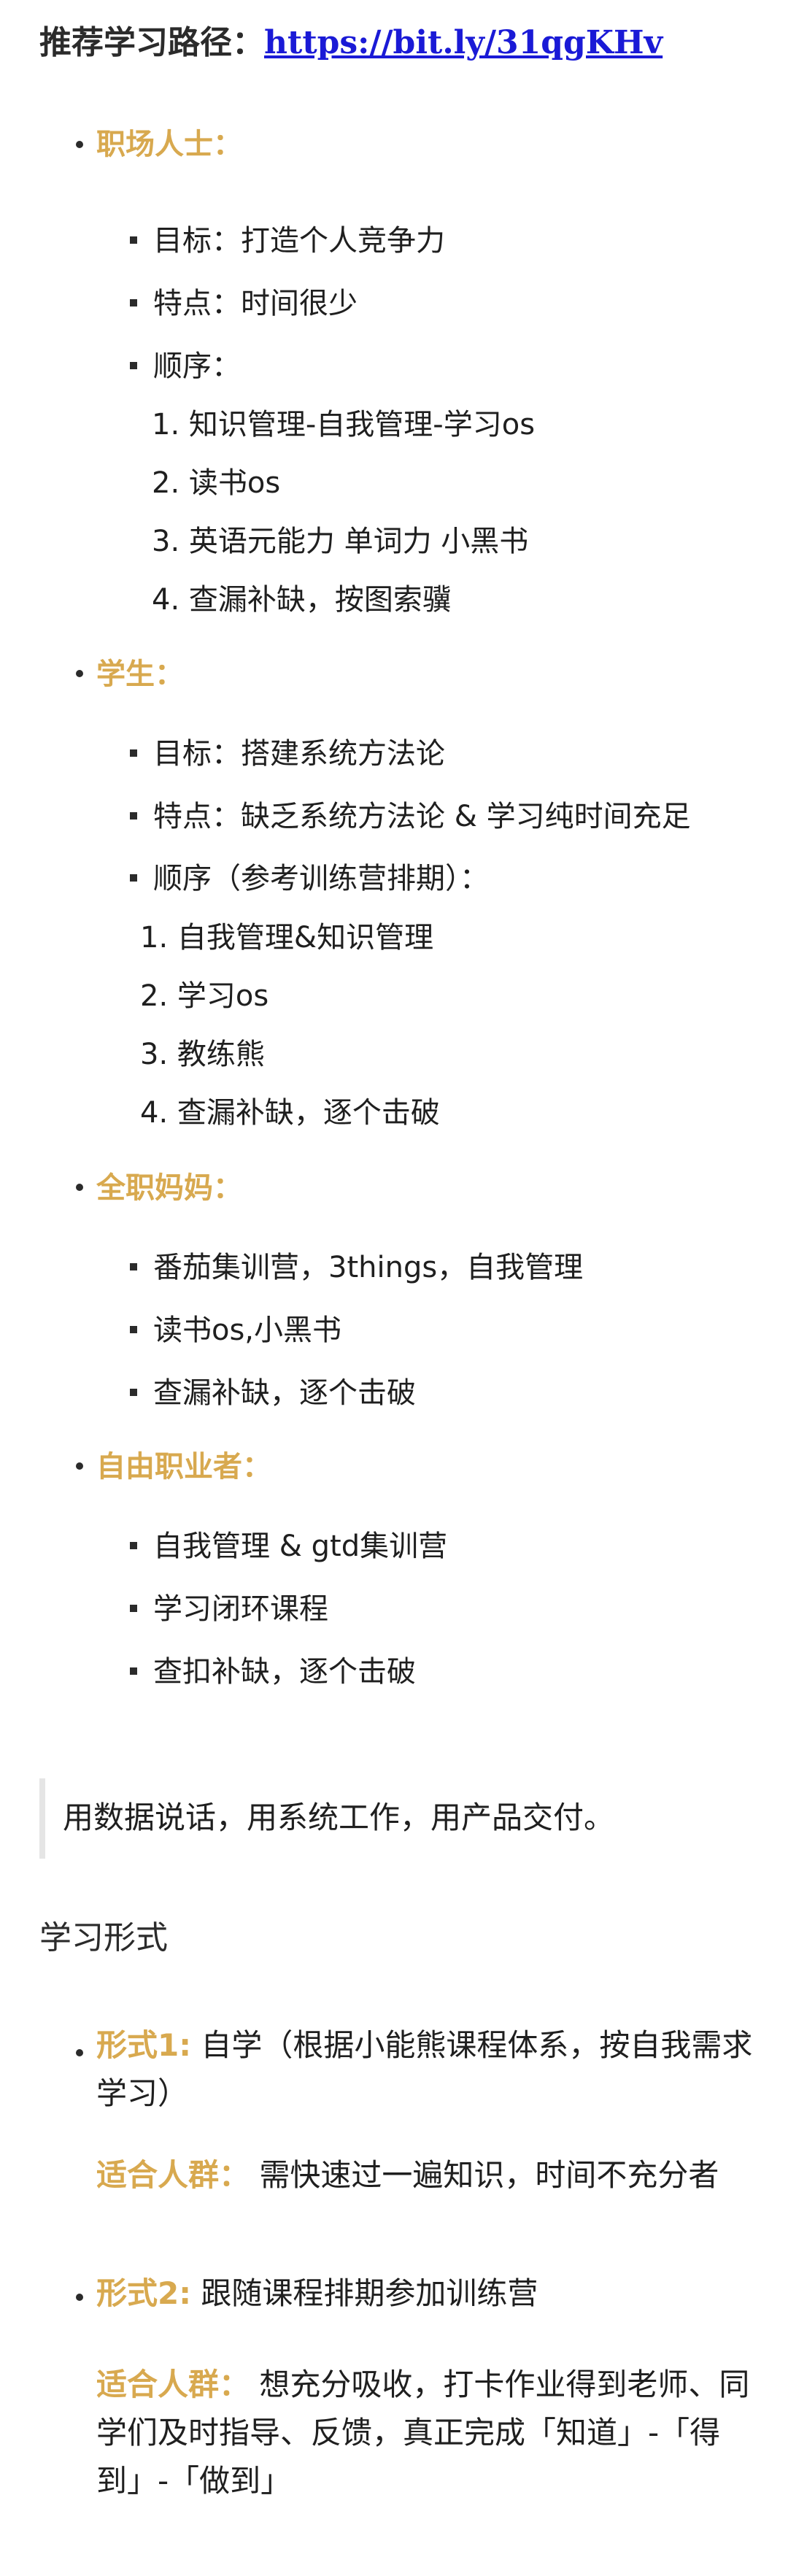 The height and width of the screenshot is (2576, 788). I want to click on list-item: 特点：缺乏系统方法论 & 学习纯时间充足, so click(422, 816).